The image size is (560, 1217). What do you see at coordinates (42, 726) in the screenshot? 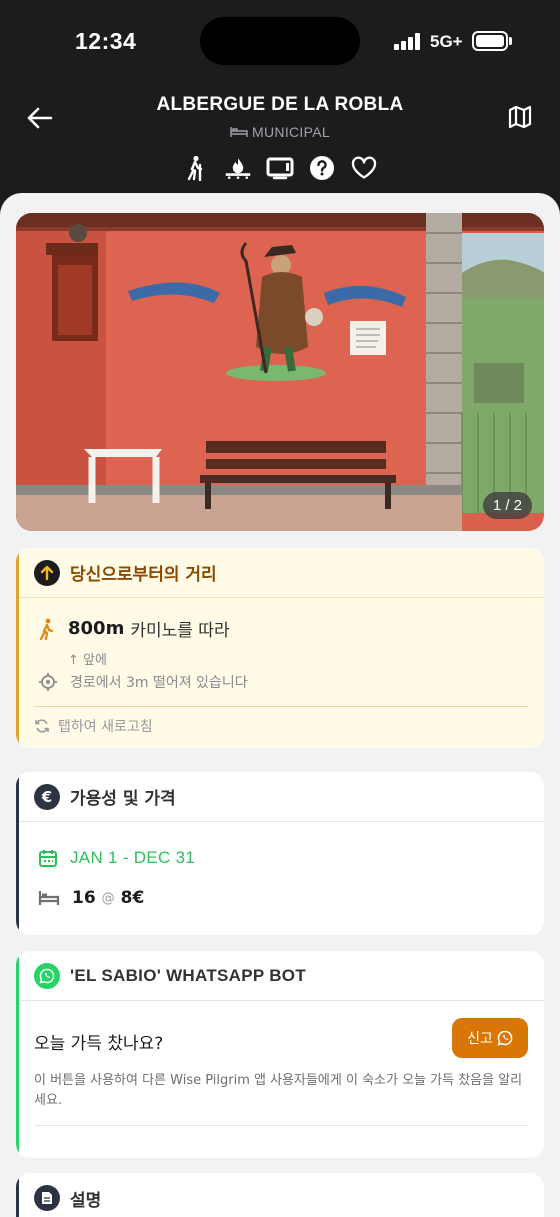
I see `refresh-icon` at bounding box center [42, 726].